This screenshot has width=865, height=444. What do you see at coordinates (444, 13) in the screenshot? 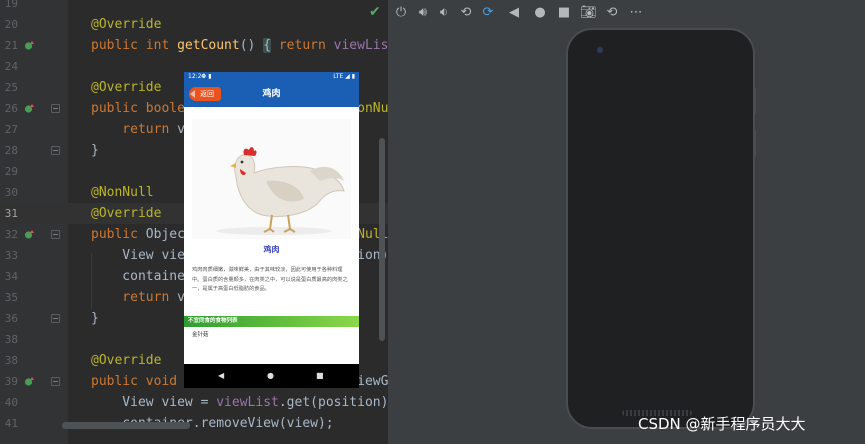
I see `volume-down-icon: 🔉︎` at bounding box center [444, 13].